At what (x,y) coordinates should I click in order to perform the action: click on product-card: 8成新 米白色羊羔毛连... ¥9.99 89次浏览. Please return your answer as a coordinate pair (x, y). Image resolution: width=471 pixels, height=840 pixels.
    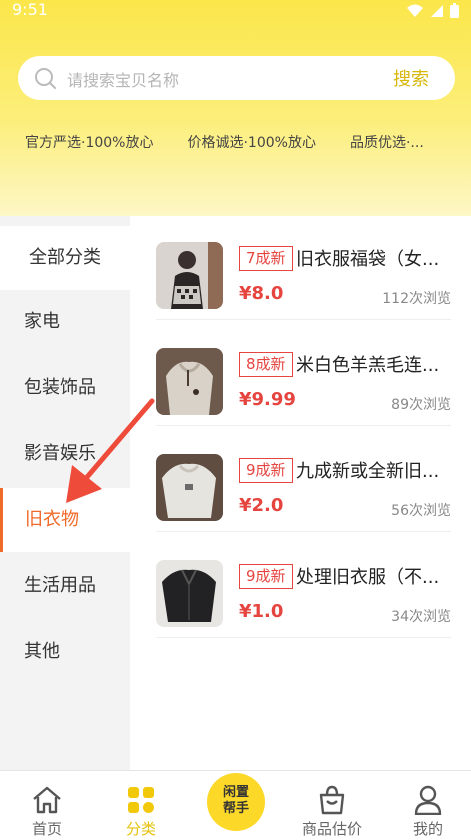
    Looking at the image, I should click on (303, 374).